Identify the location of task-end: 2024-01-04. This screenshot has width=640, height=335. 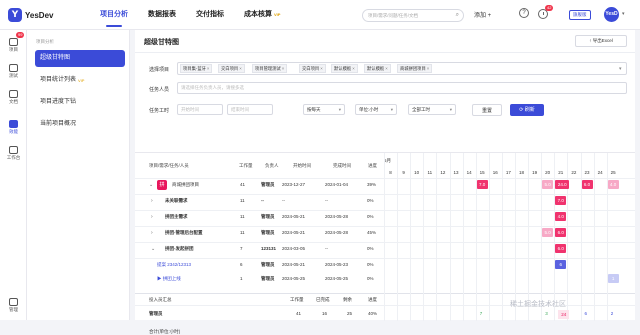
(337, 184).